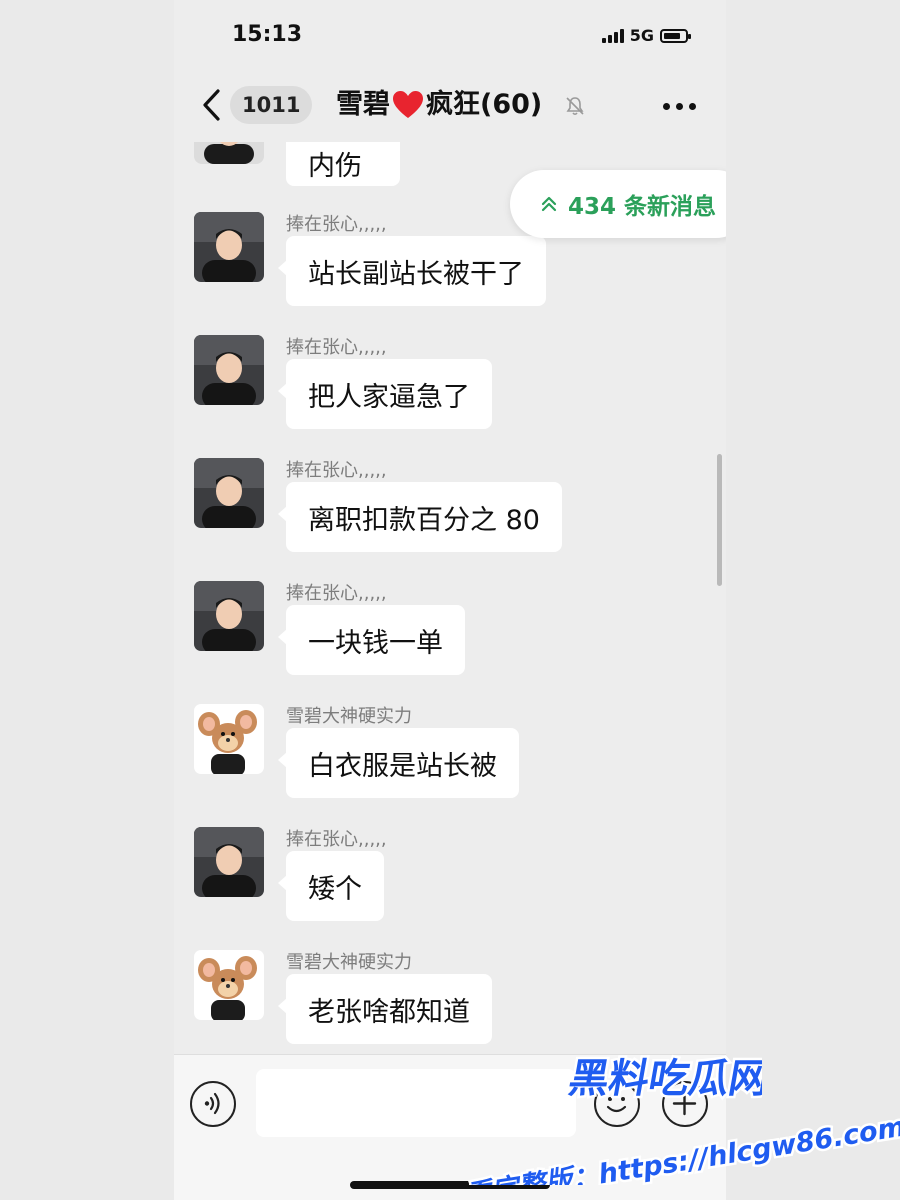 This screenshot has width=900, height=1200. What do you see at coordinates (549, 204) in the screenshot?
I see `double-chevron-up-icon` at bounding box center [549, 204].